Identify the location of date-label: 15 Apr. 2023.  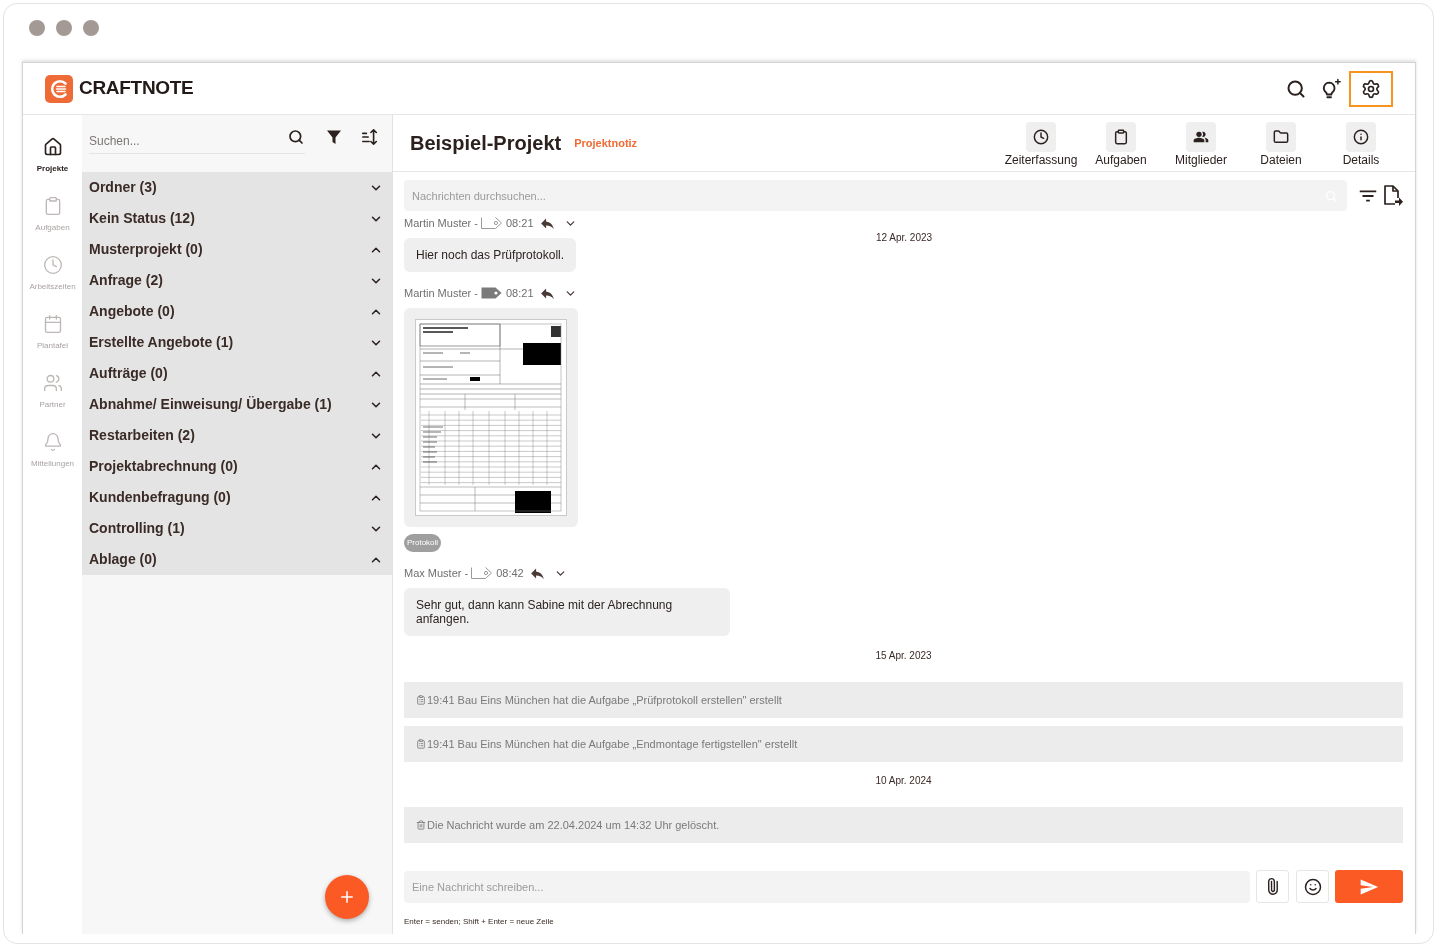
(903, 656).